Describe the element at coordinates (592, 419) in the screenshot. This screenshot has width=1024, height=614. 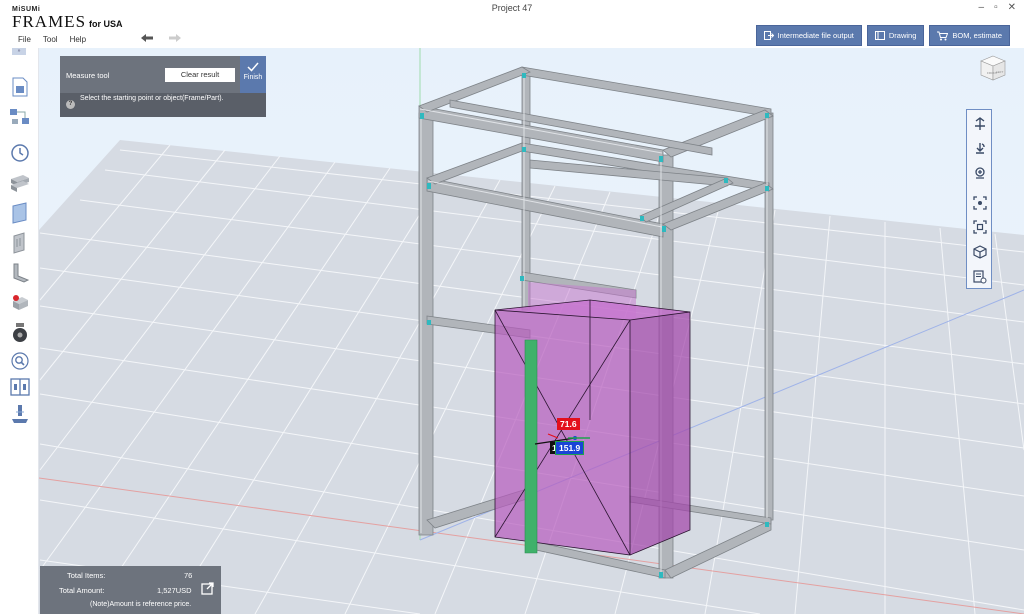
I see `measured-box` at that location.